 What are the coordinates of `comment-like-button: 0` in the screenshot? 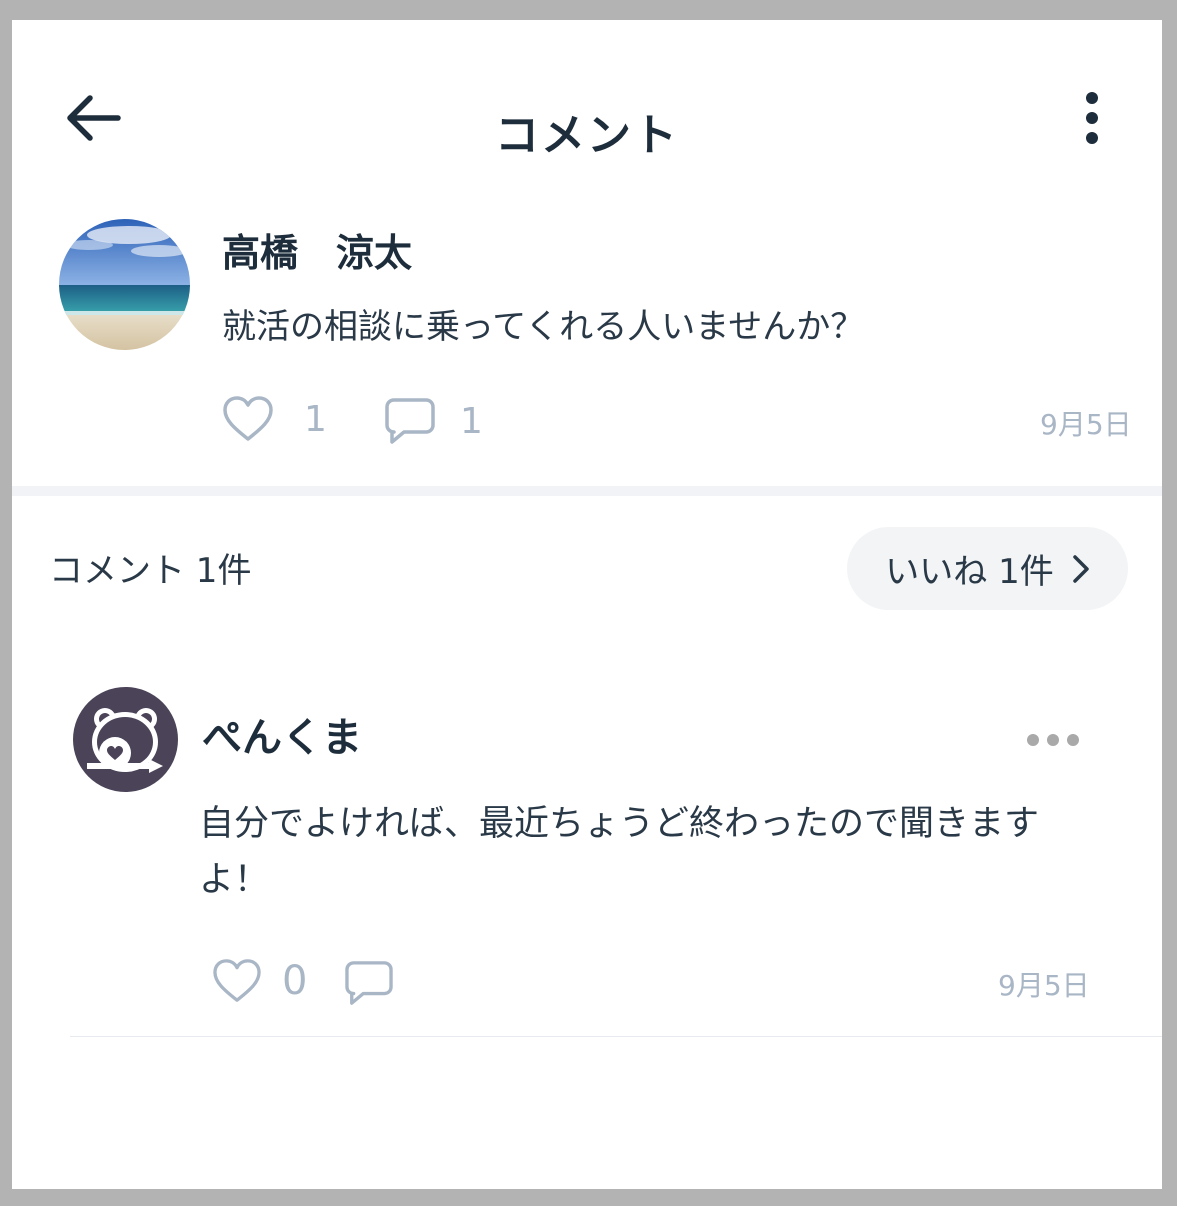 It's located at (259, 981).